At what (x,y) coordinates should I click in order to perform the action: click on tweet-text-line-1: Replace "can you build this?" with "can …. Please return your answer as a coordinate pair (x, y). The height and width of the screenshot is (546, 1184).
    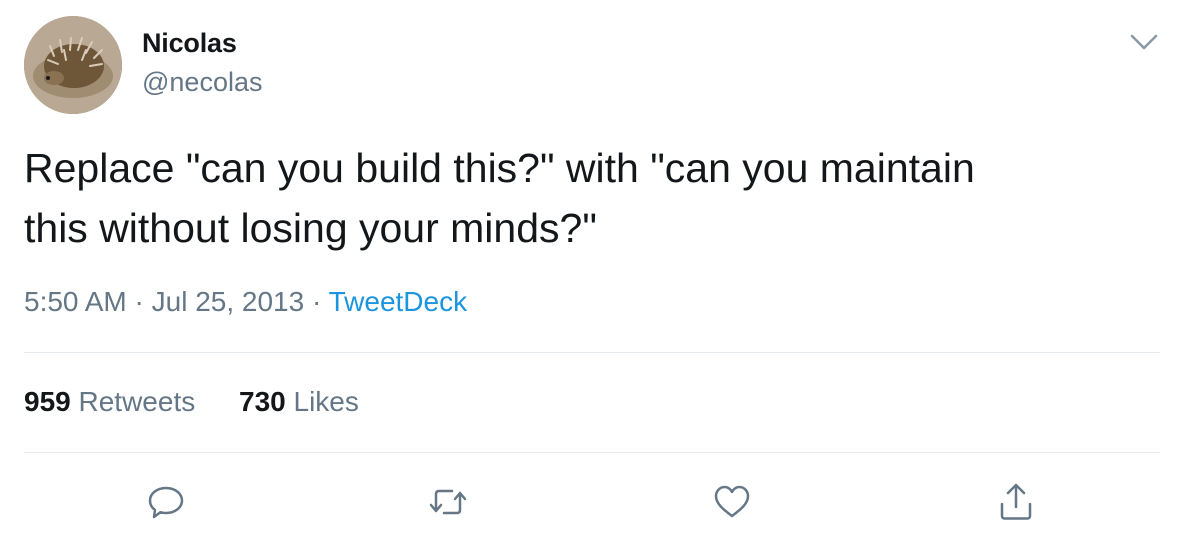
    Looking at the image, I should click on (499, 168).